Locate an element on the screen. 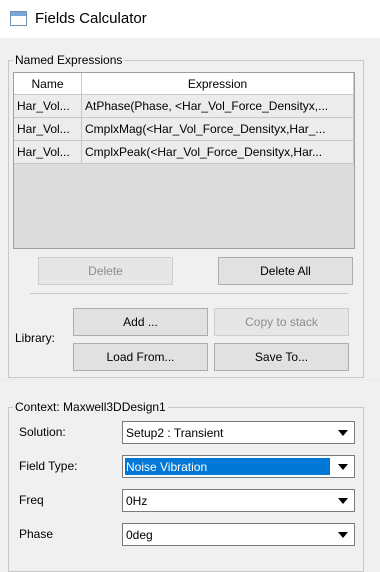 This screenshot has width=380, height=572. solution-value: Setup2 : Transient is located at coordinates (175, 432).